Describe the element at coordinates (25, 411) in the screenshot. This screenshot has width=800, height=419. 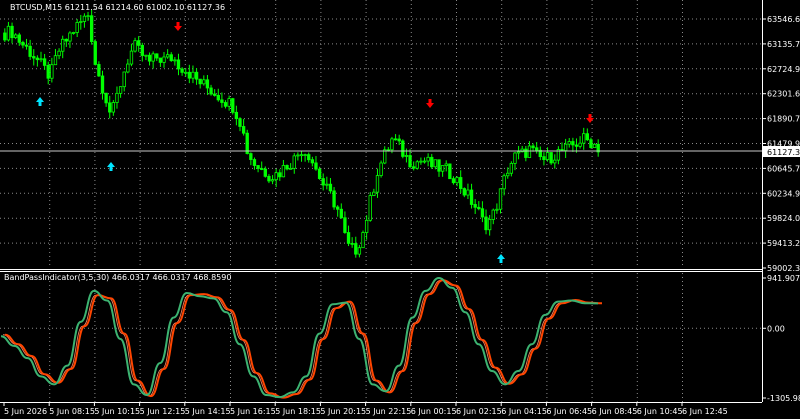
I see `time-axis-label: 5 Jun 2026` at that location.